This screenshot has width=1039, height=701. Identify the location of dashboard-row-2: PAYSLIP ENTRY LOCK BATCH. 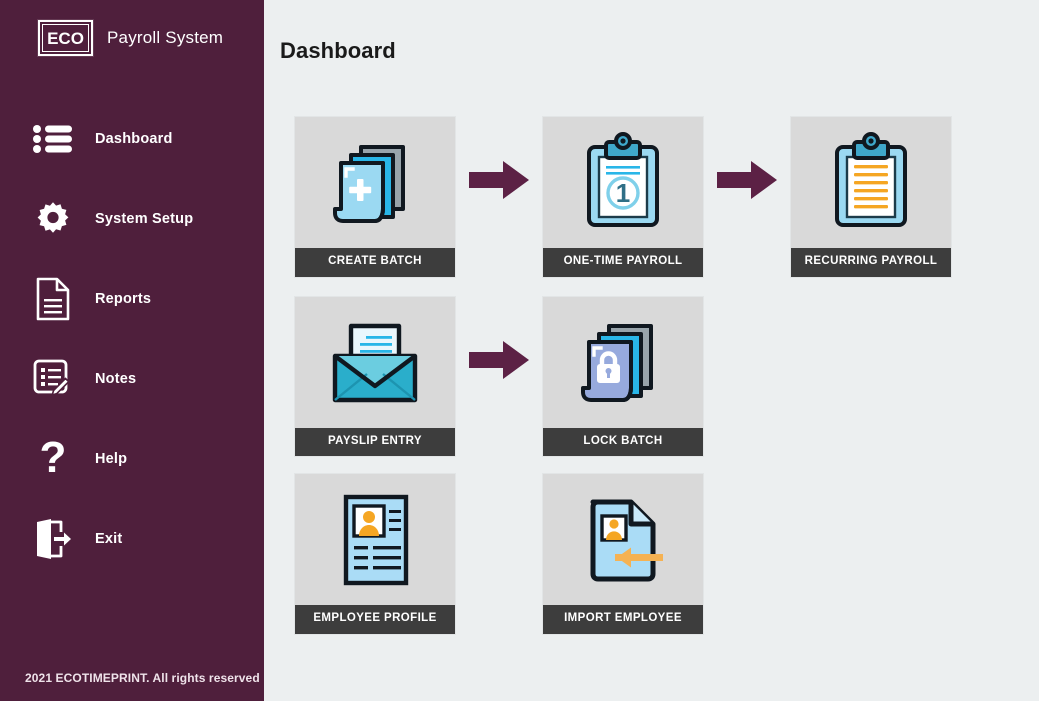
(623, 376).